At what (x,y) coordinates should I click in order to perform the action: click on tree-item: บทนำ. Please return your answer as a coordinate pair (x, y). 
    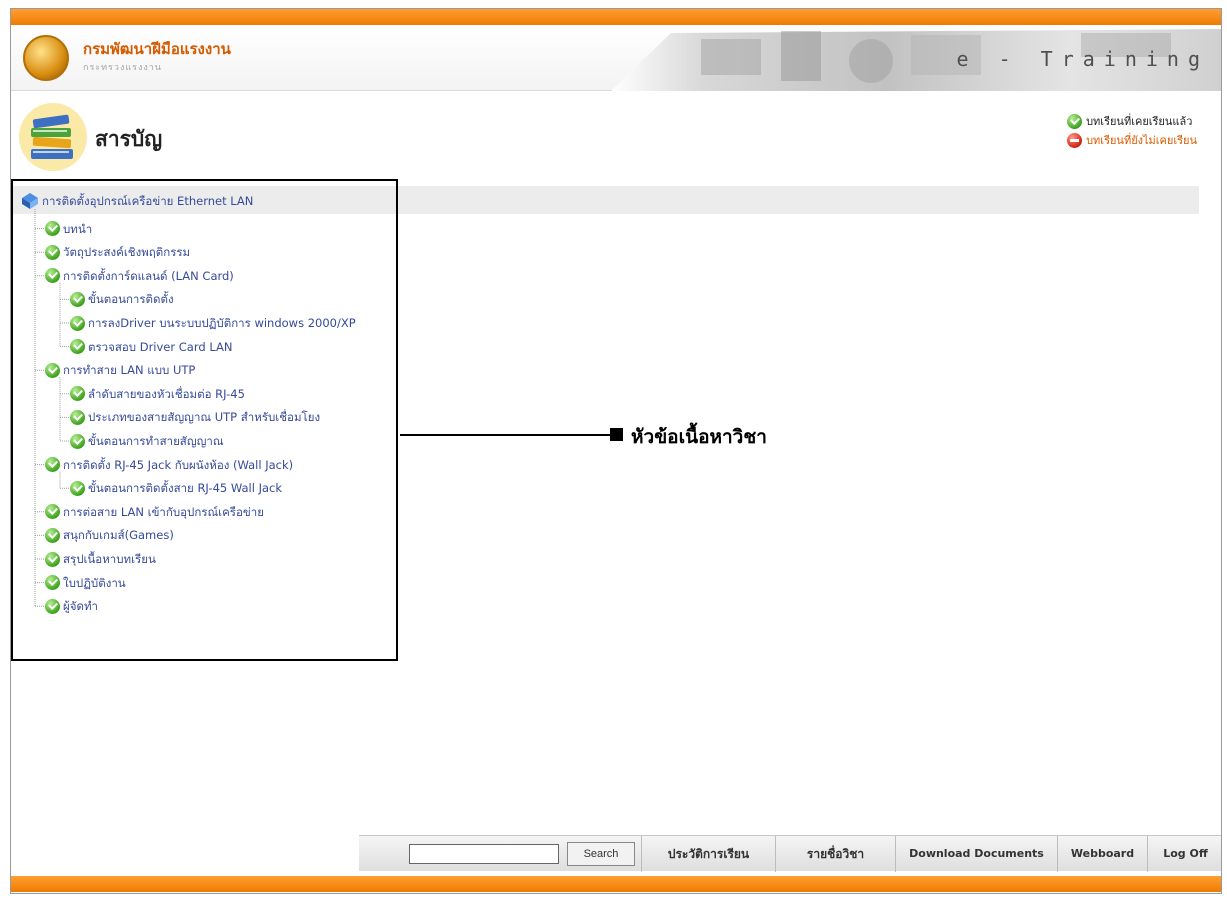
    Looking at the image, I should click on (68, 229).